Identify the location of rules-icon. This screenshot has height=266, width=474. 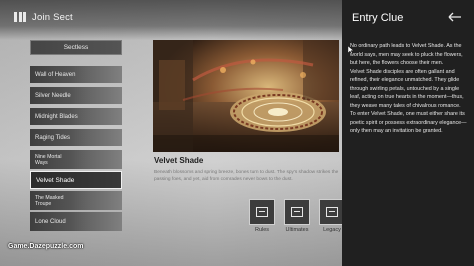
(262, 212).